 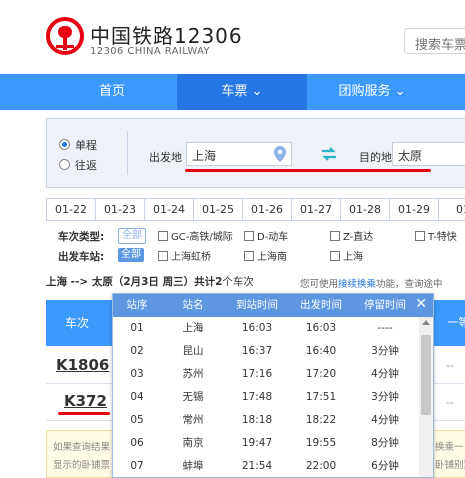 I want to click on stop-seq: 05, so click(x=137, y=420).